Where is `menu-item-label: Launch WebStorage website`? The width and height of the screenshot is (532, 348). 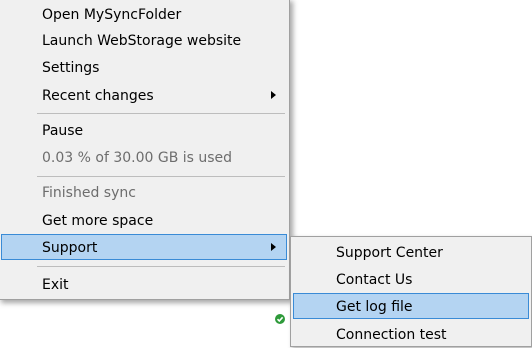 menu-item-label: Launch WebStorage website is located at coordinates (142, 41).